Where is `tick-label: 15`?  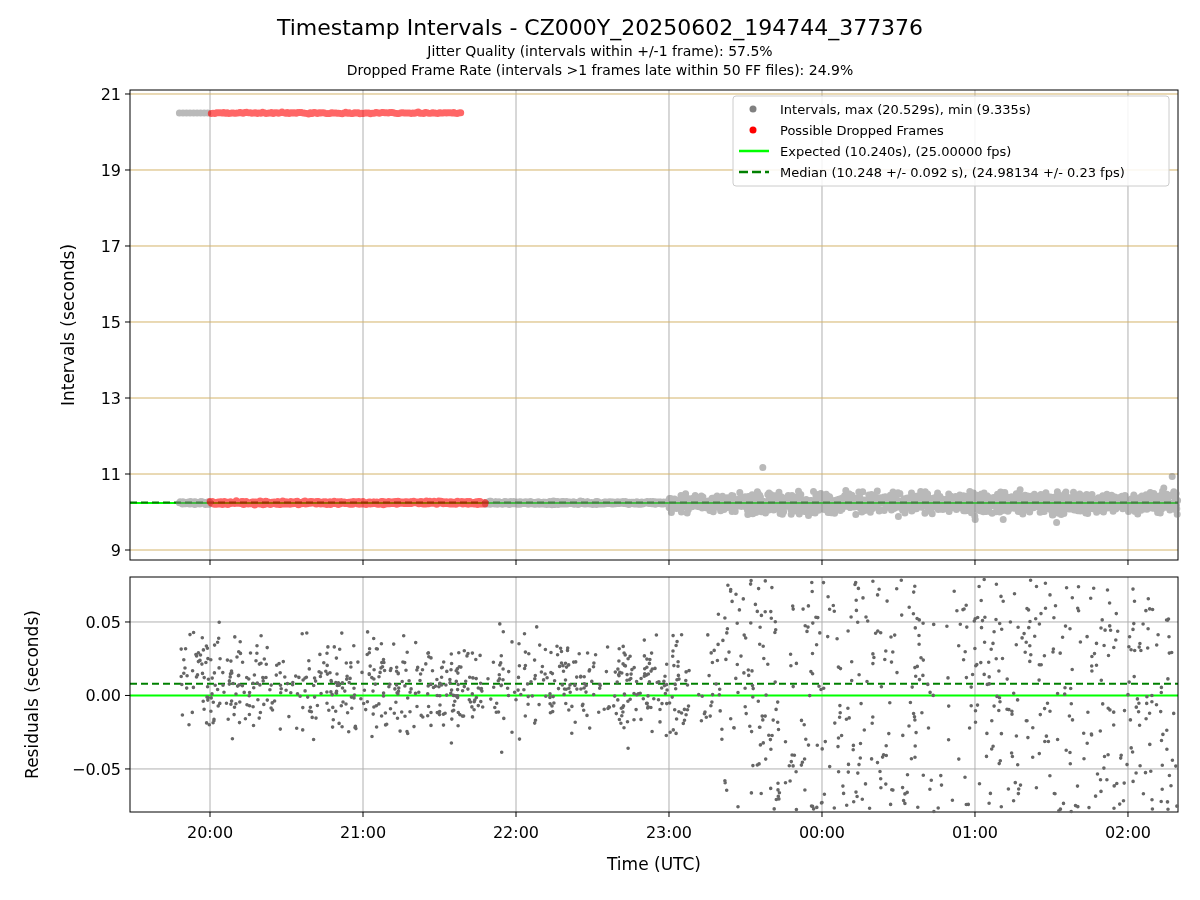
tick-label: 15 is located at coordinates (110, 322).